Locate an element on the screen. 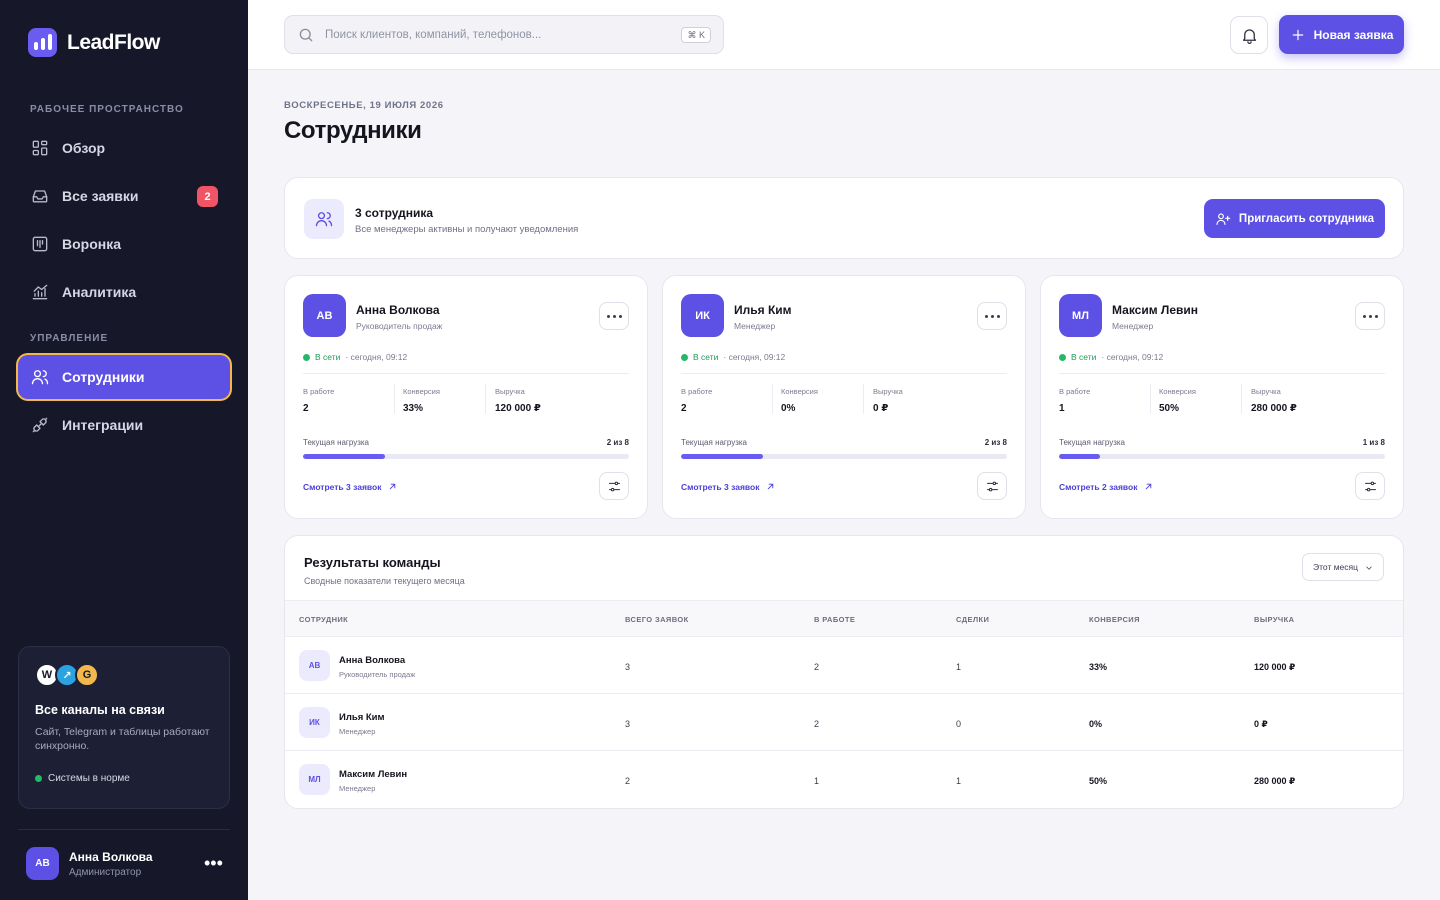 The image size is (1440, 900). plus-icon is located at coordinates (1297, 34).